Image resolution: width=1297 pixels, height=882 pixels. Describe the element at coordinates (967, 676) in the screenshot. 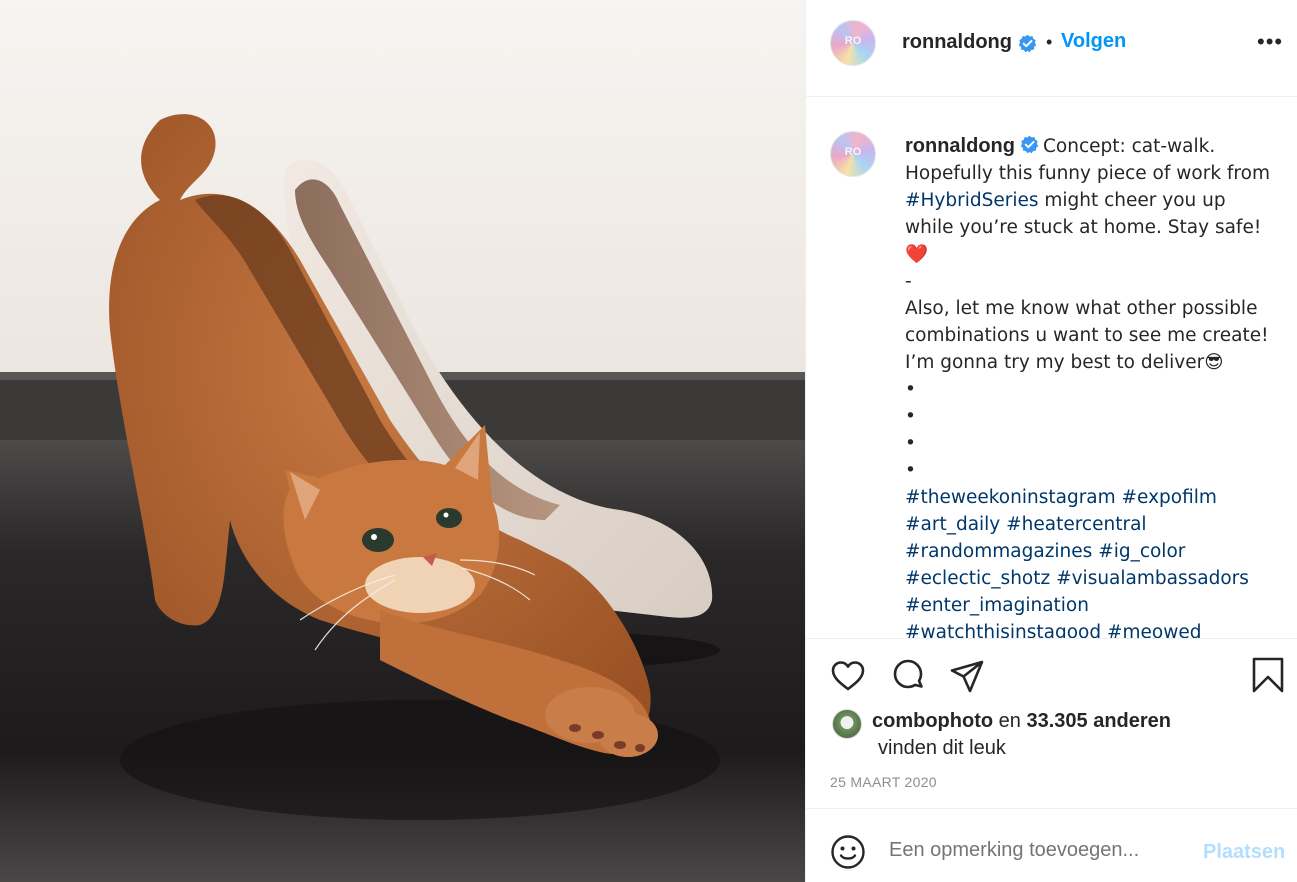

I see `send-icon` at that location.